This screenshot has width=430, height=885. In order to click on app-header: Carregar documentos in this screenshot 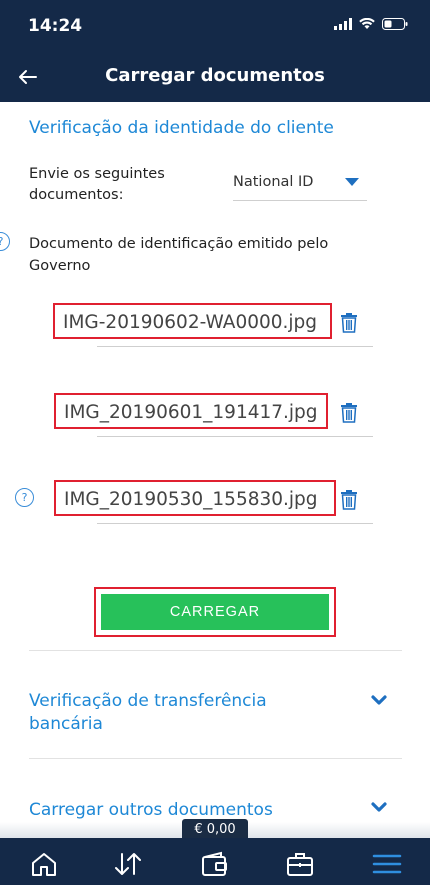, I will do `click(215, 77)`.